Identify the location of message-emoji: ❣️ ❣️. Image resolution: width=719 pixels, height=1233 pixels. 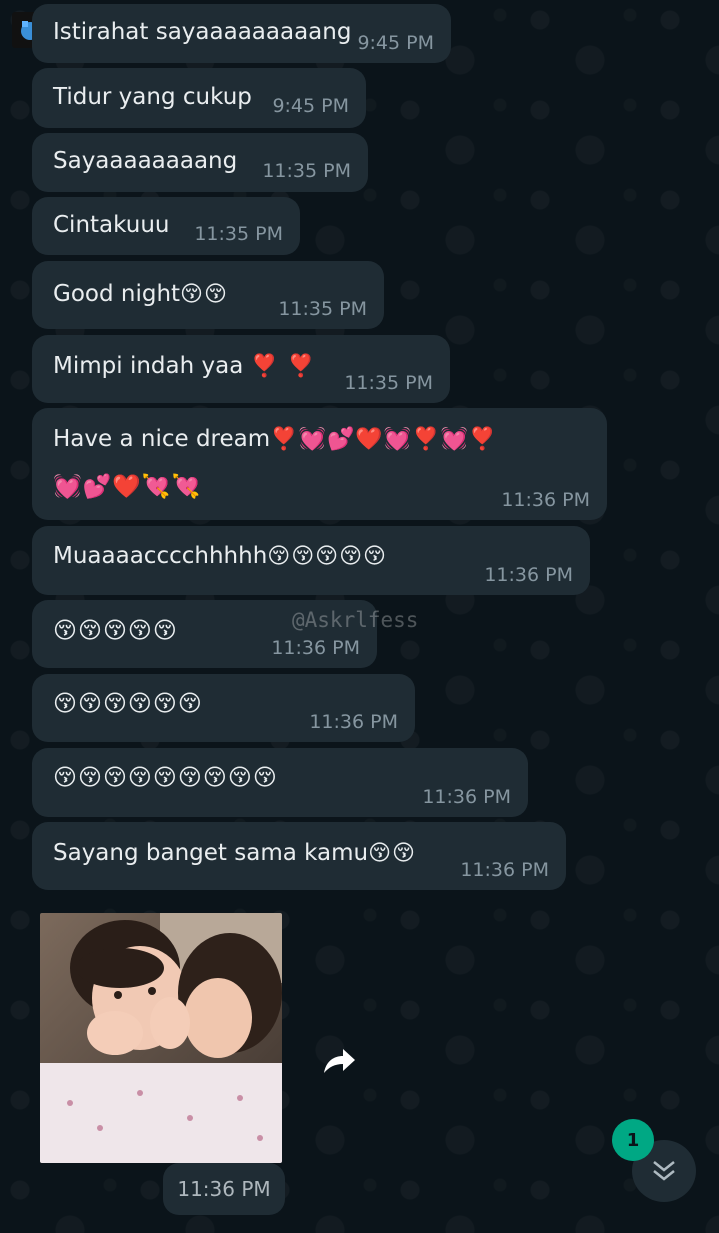
(283, 366).